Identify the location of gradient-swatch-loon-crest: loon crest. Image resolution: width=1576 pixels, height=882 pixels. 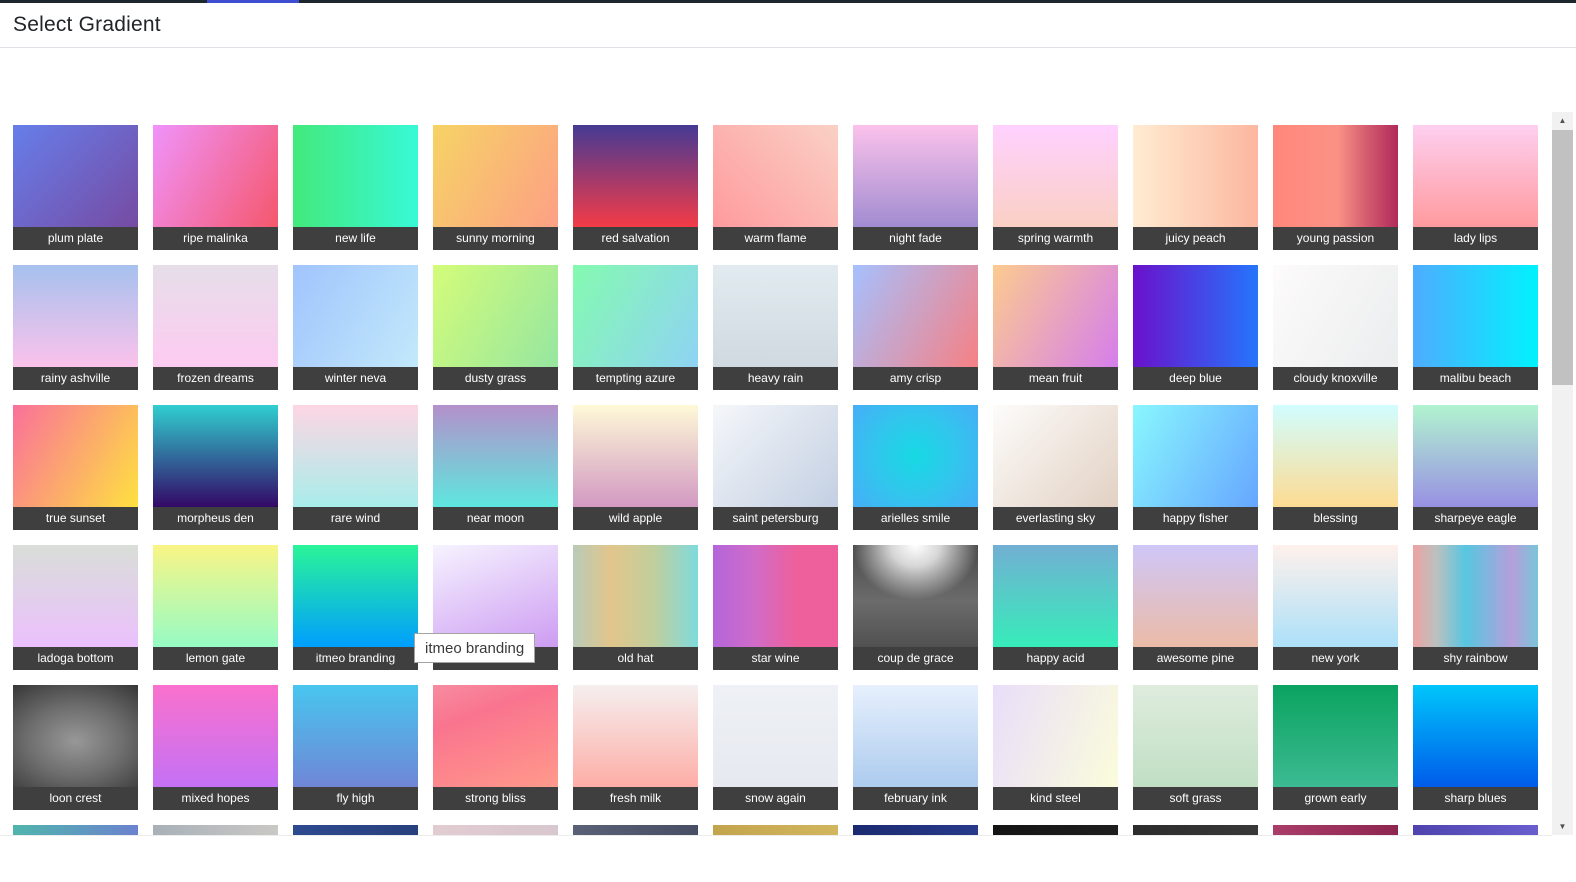
(75, 747).